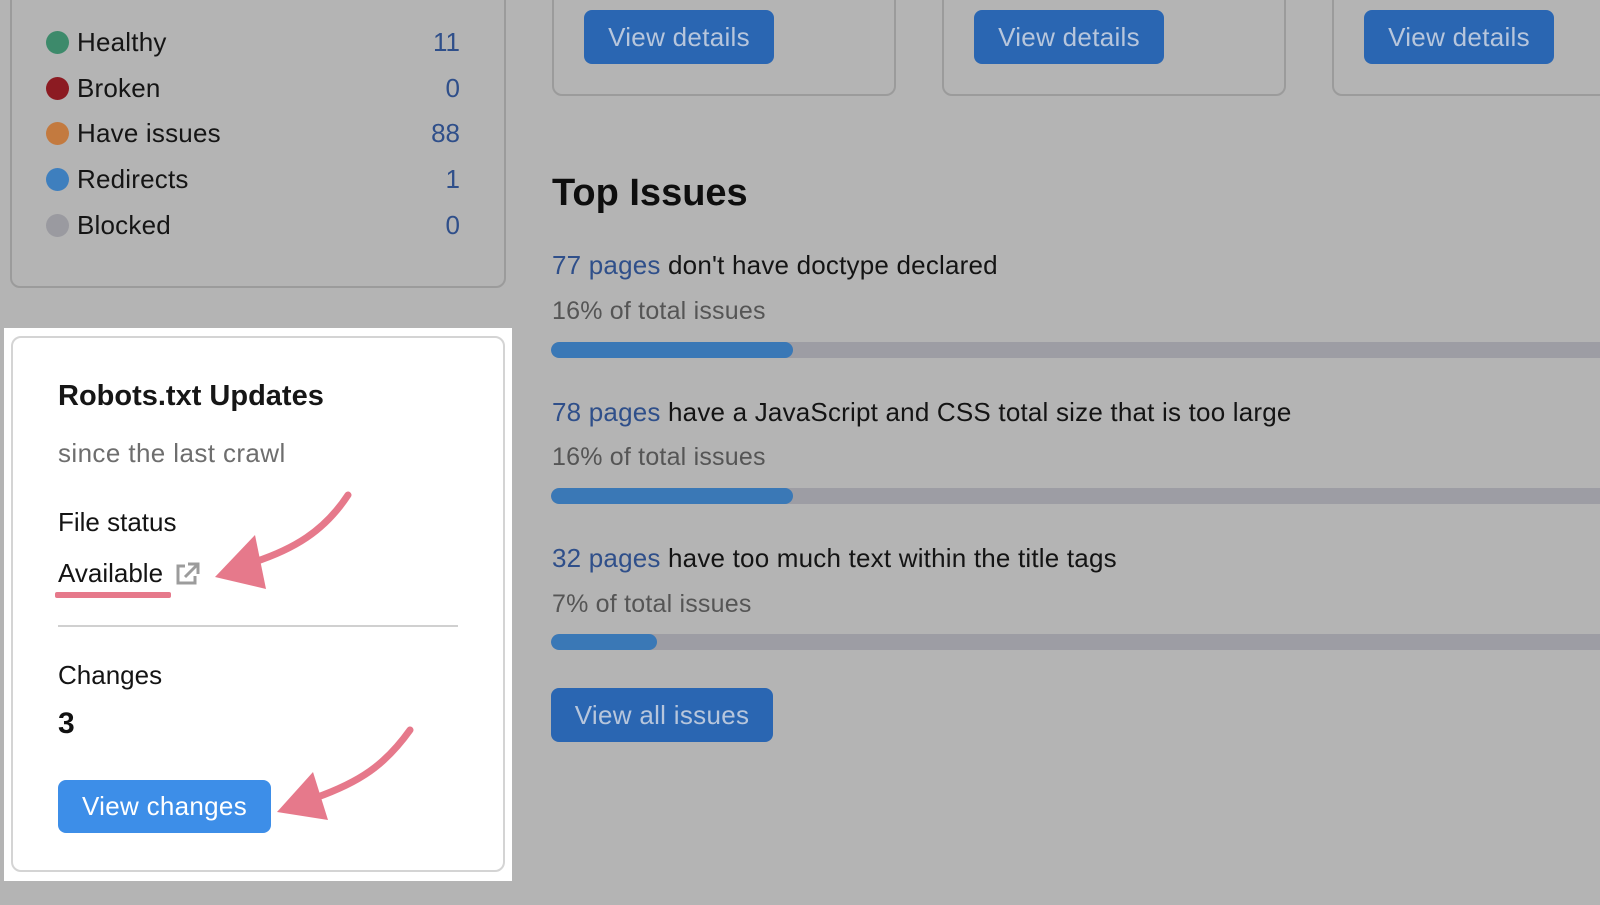 The image size is (1600, 905). I want to click on view-changes-button: View changes, so click(164, 806).